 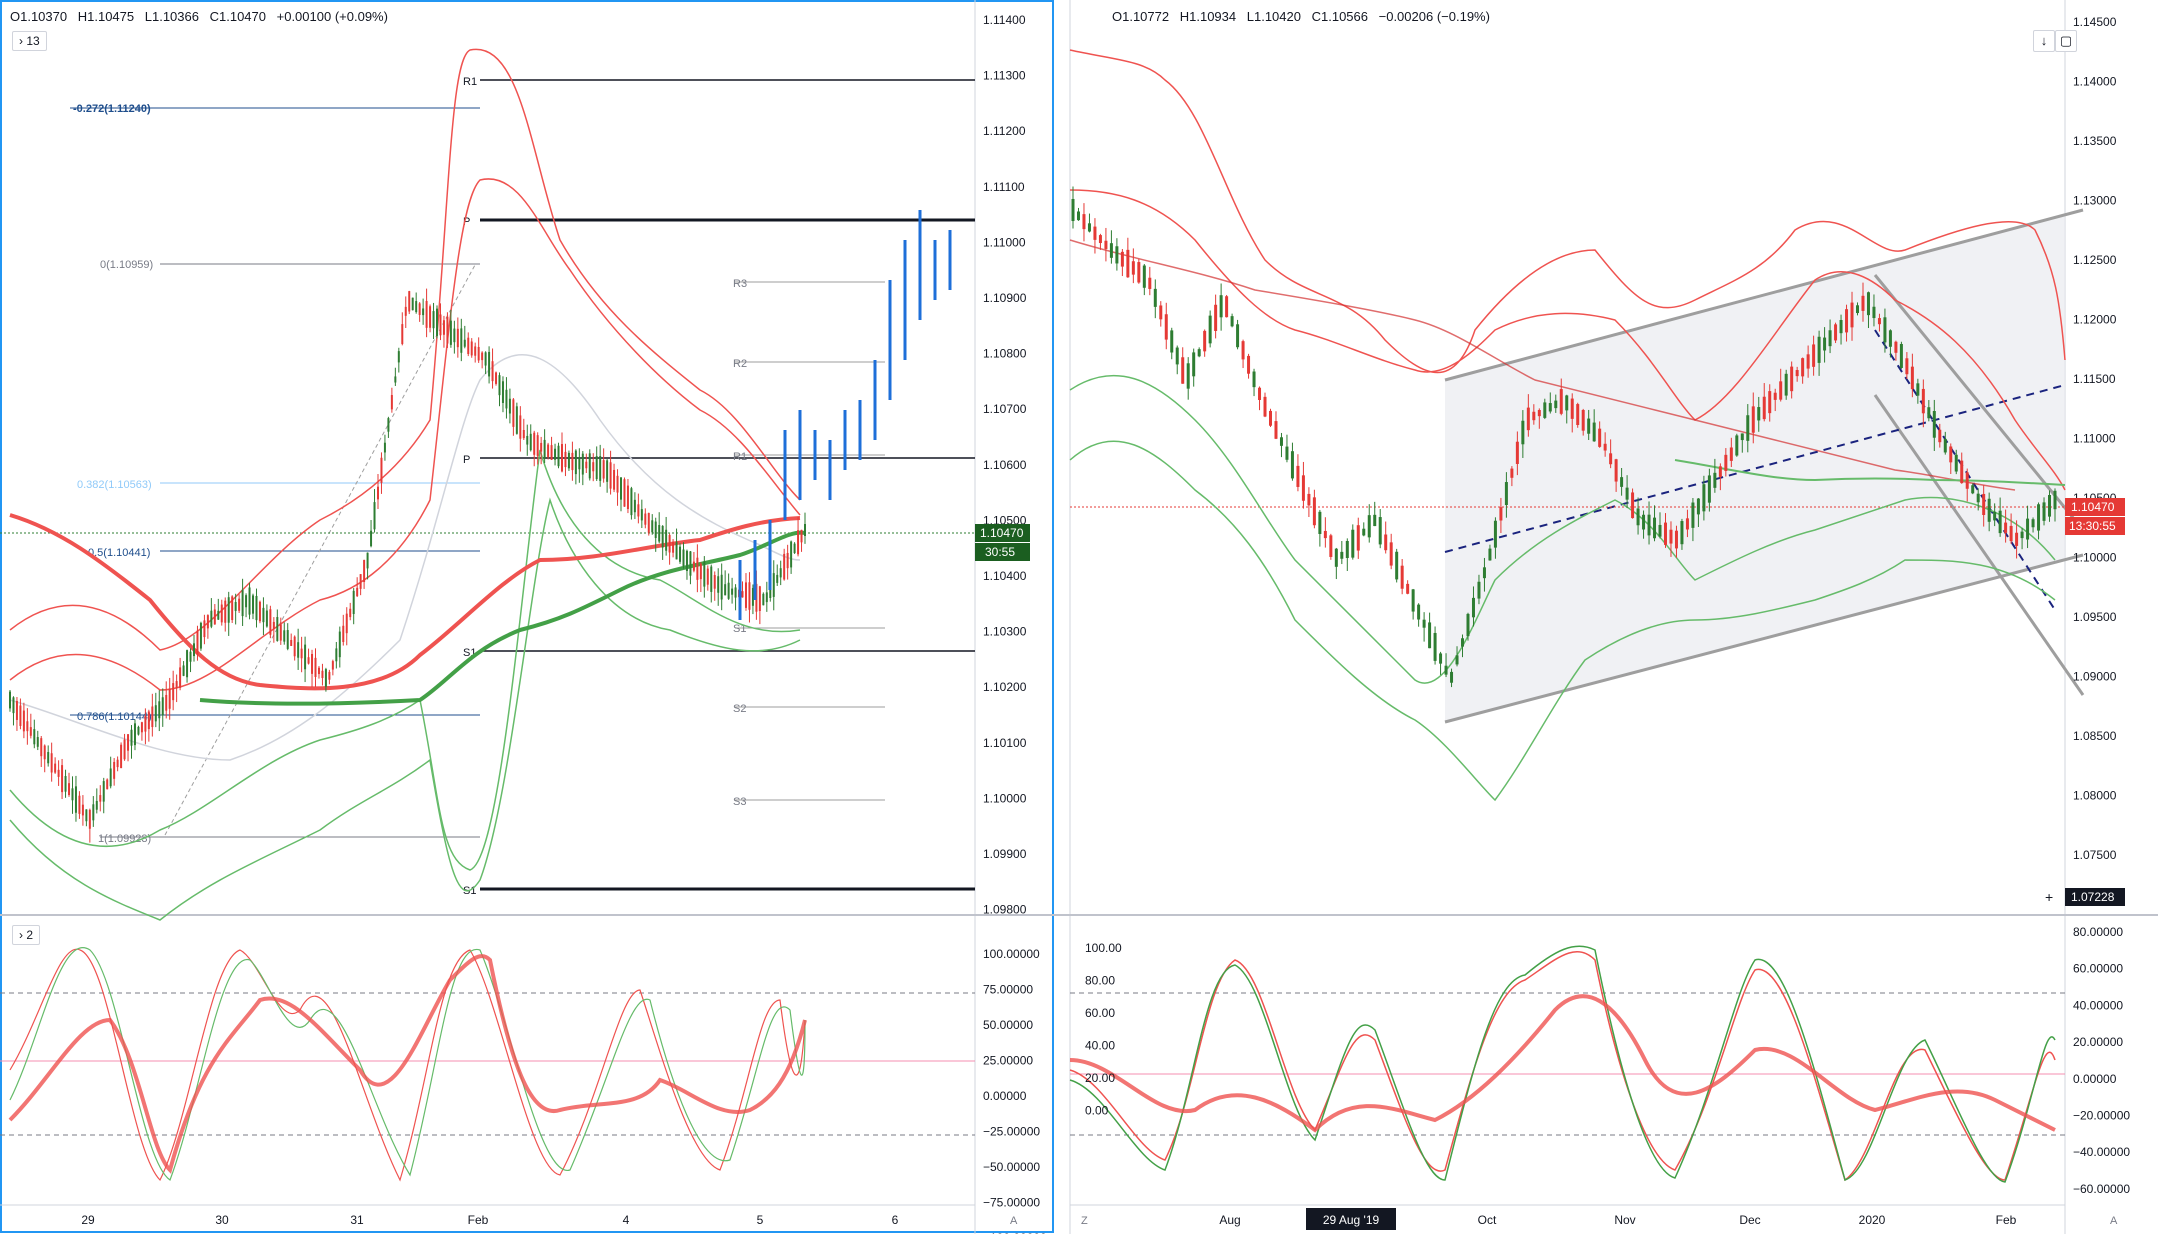 What do you see at coordinates (1103, 948) in the screenshot?
I see `axis-tick-label: 100.00` at bounding box center [1103, 948].